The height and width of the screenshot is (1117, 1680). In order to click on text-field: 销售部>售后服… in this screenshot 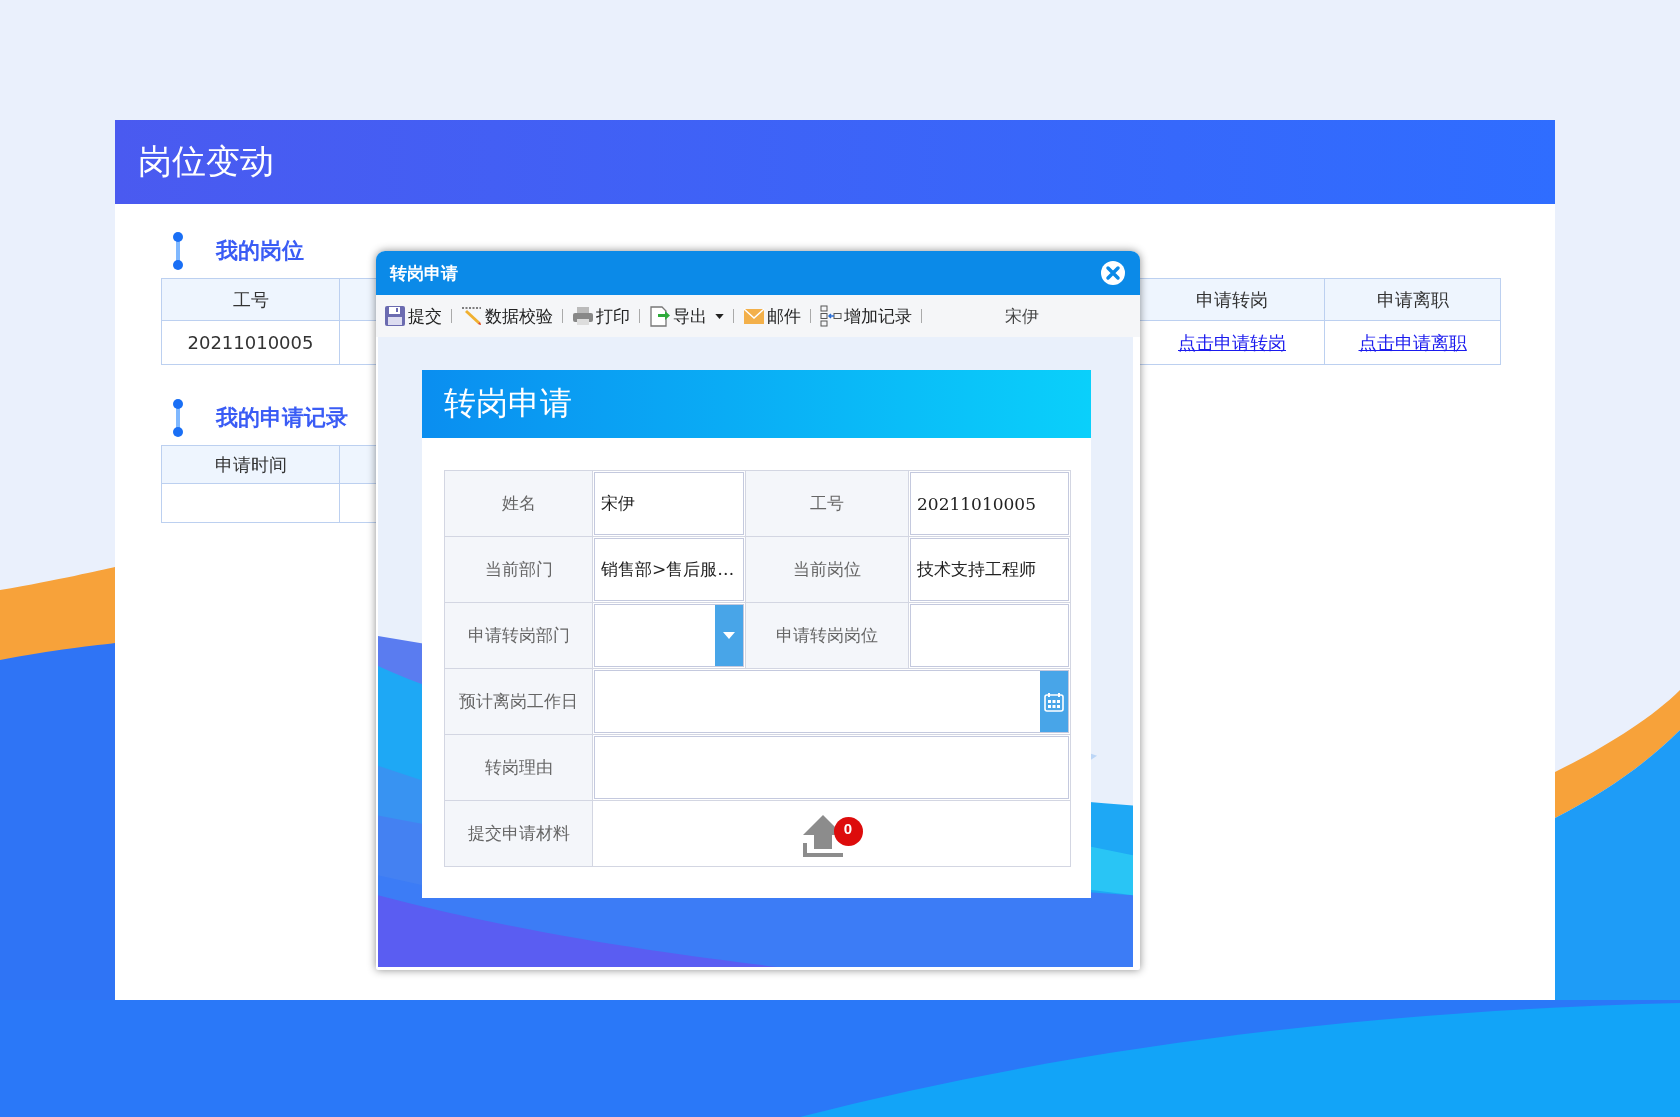, I will do `click(669, 569)`.